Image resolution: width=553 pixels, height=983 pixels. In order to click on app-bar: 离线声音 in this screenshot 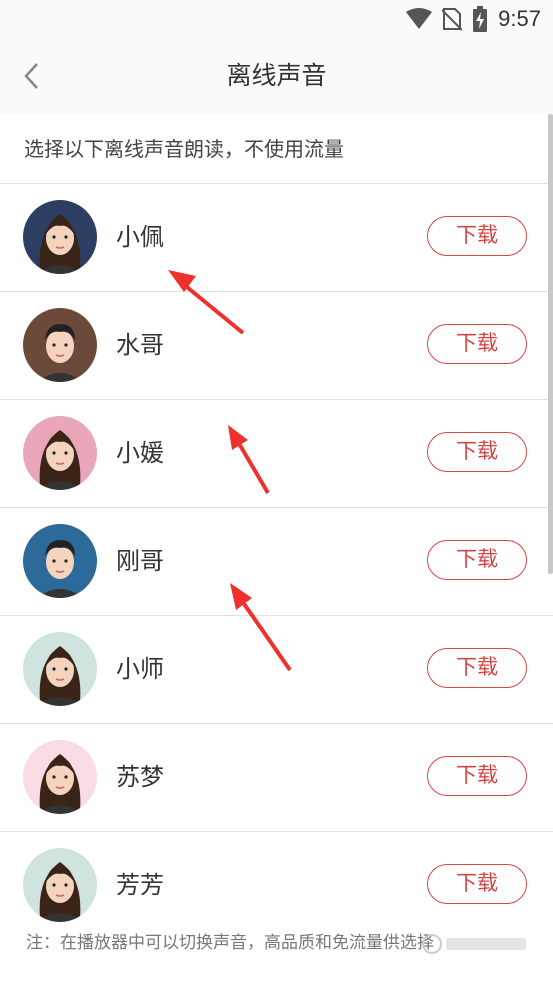, I will do `click(276, 76)`.